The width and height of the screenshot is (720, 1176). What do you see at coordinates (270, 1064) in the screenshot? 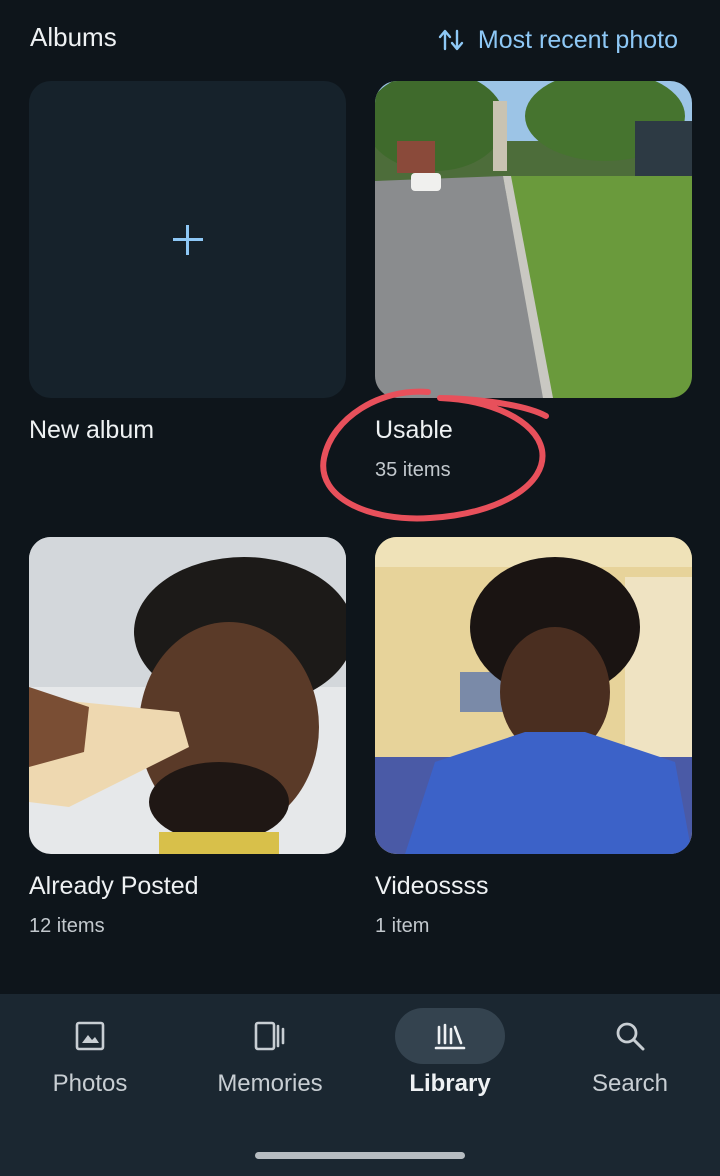
I see `nav-memories: Memories` at bounding box center [270, 1064].